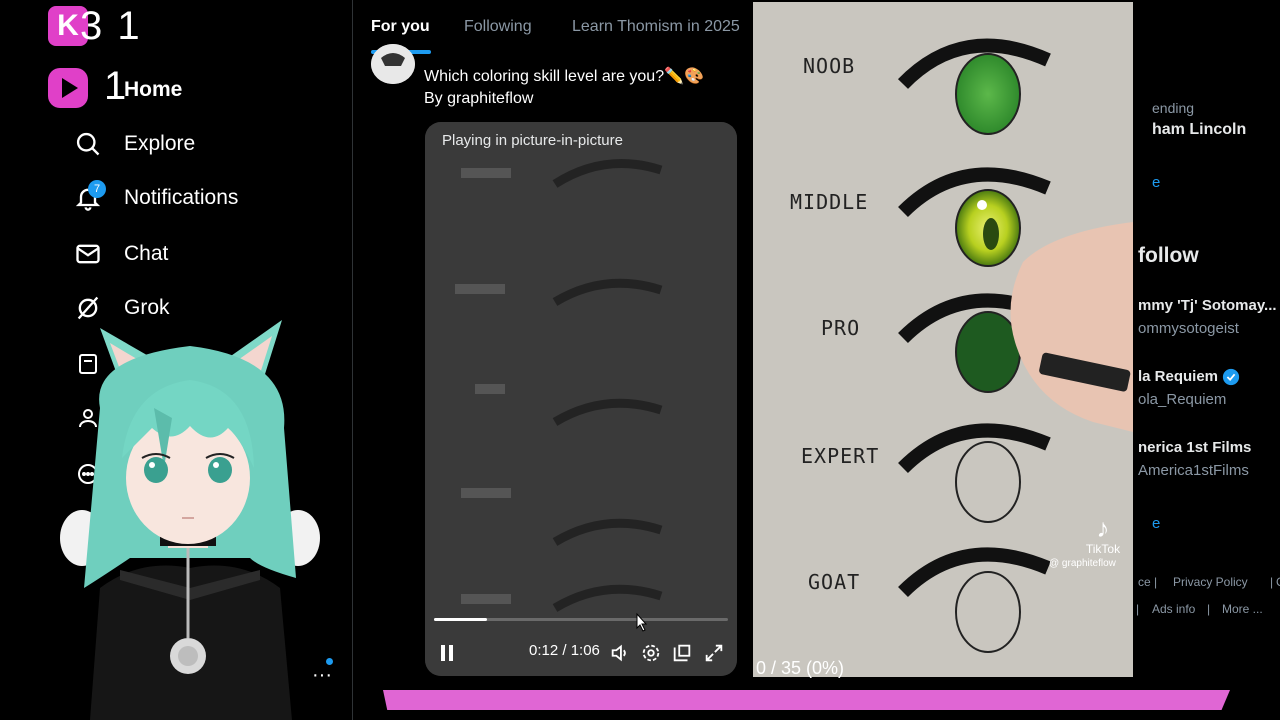  I want to click on settings-gear-icon, so click(651, 653).